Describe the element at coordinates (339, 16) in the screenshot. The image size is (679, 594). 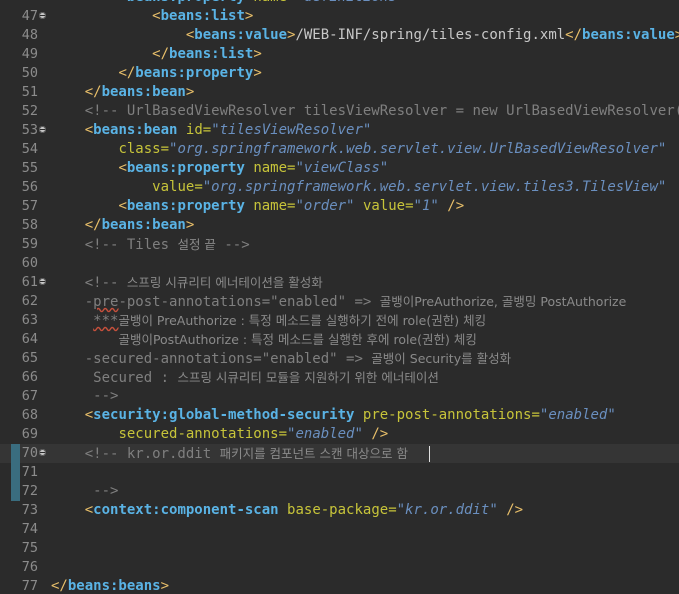
I see `code-line: 47 <beans:list>` at that location.